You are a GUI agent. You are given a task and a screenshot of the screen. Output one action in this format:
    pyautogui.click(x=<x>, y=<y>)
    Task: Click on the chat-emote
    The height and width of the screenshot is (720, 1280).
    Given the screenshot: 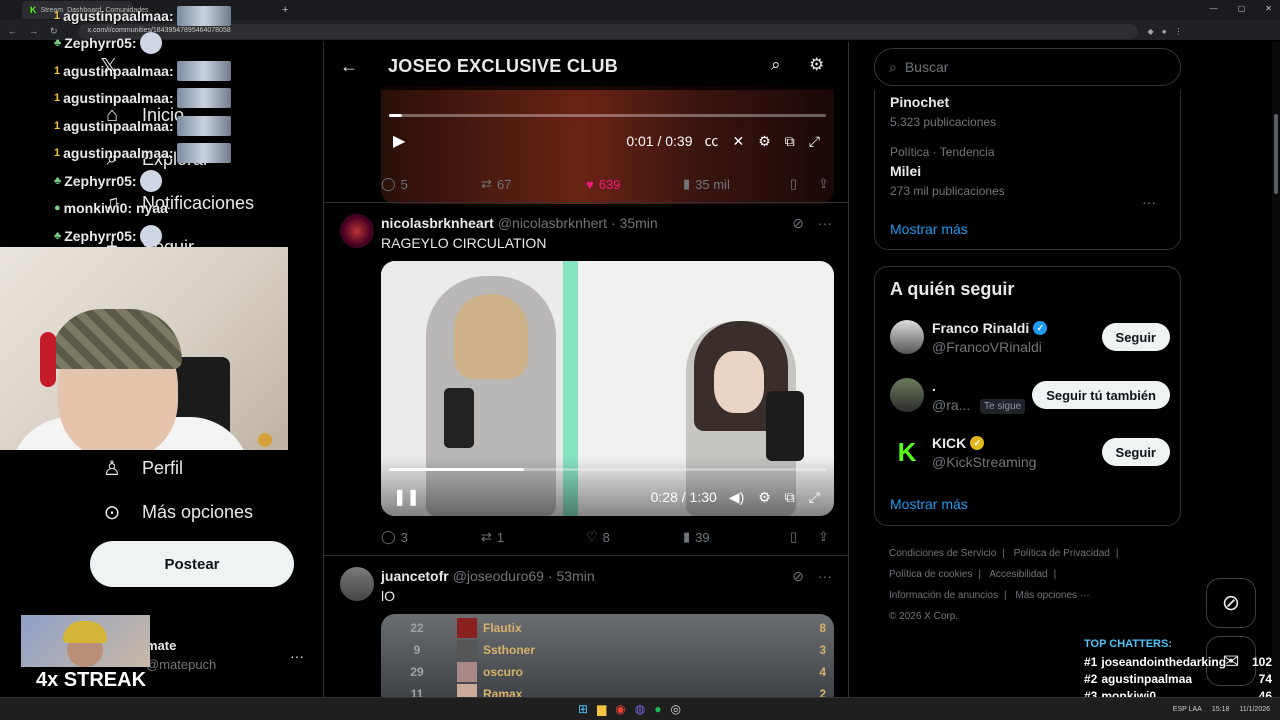 What is the action you would take?
    pyautogui.click(x=203, y=15)
    